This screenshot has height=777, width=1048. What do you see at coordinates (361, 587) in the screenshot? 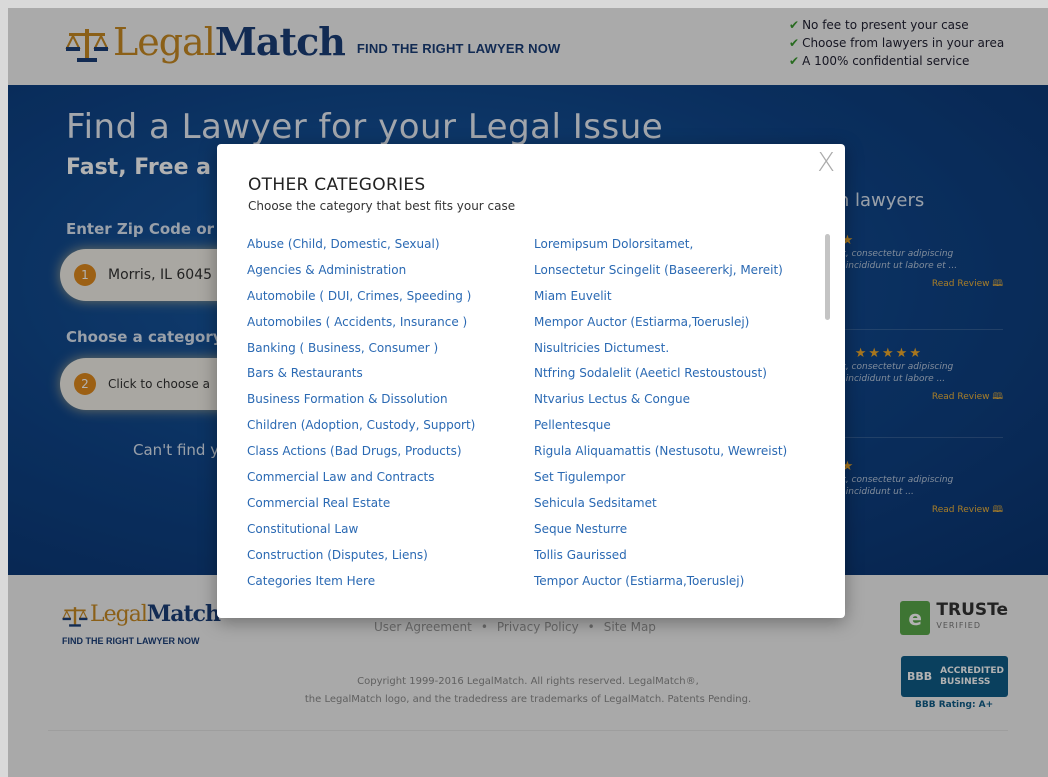
I see `category-link: Categories Item Here` at bounding box center [361, 587].